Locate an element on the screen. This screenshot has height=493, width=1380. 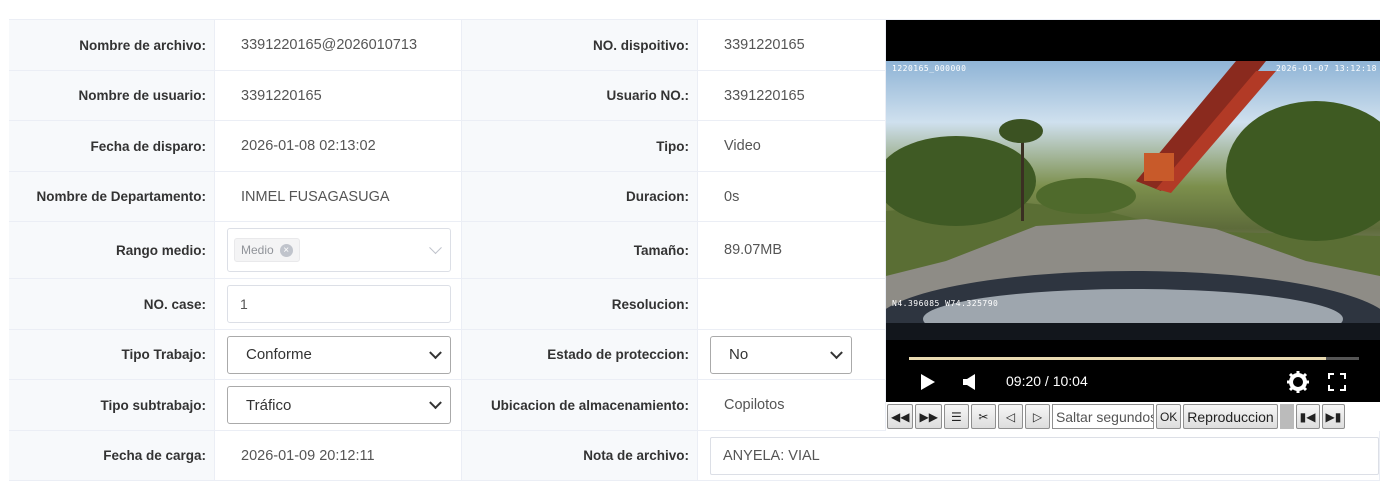
skip-start-icon: ▮◀ is located at coordinates (1307, 416).